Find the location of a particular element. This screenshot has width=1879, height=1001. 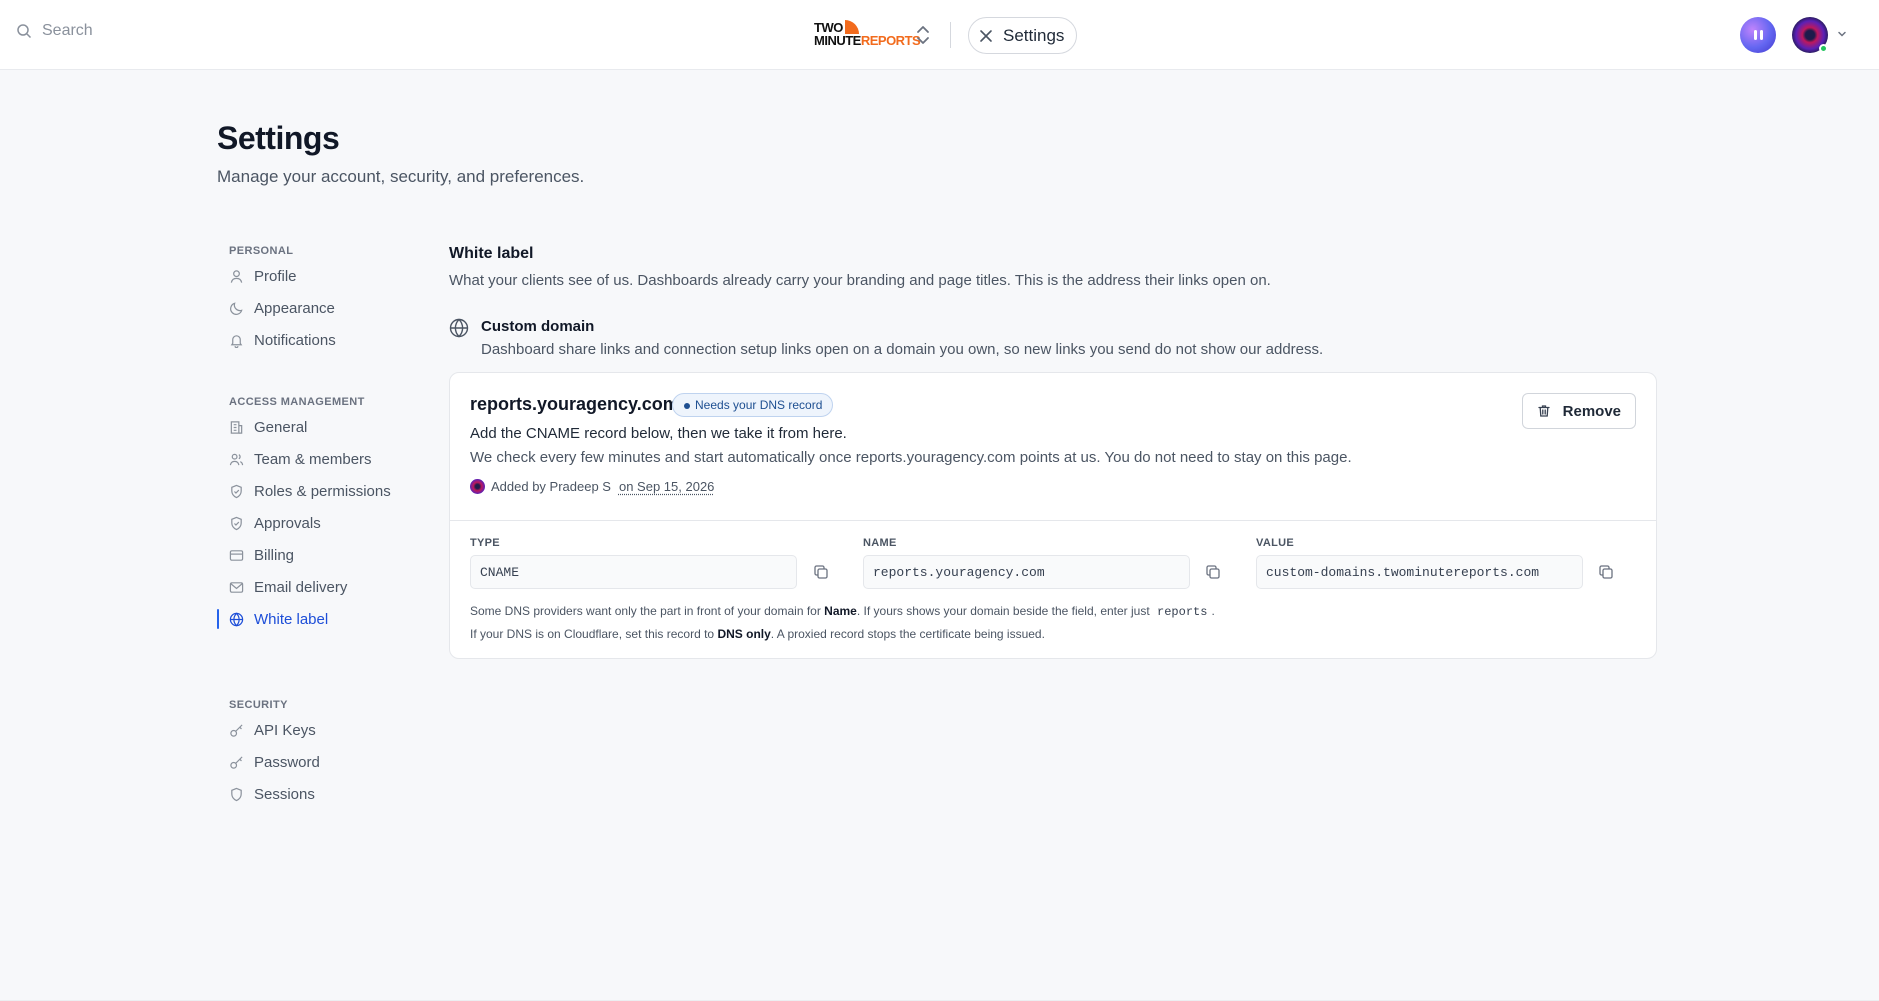

sidebar-item-label: Roles & permissions is located at coordinates (322, 491).